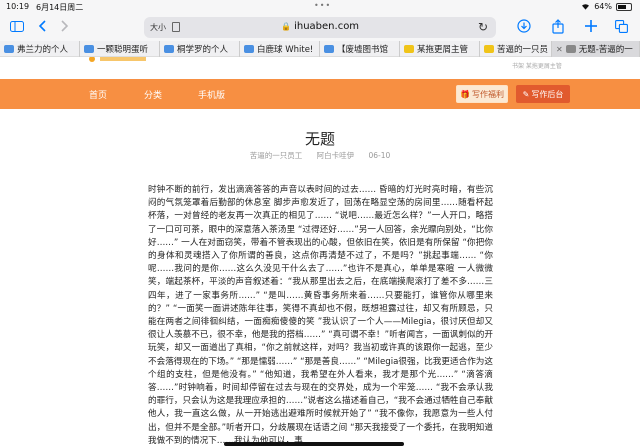 The height and width of the screenshot is (448, 640). What do you see at coordinates (591, 26) in the screenshot?
I see `new-tab-icon` at bounding box center [591, 26].